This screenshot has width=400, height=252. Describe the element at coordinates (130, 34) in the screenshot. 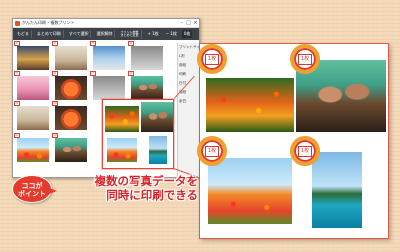

I see `change-count-button: プリント枚数 まとめて変更` at that location.